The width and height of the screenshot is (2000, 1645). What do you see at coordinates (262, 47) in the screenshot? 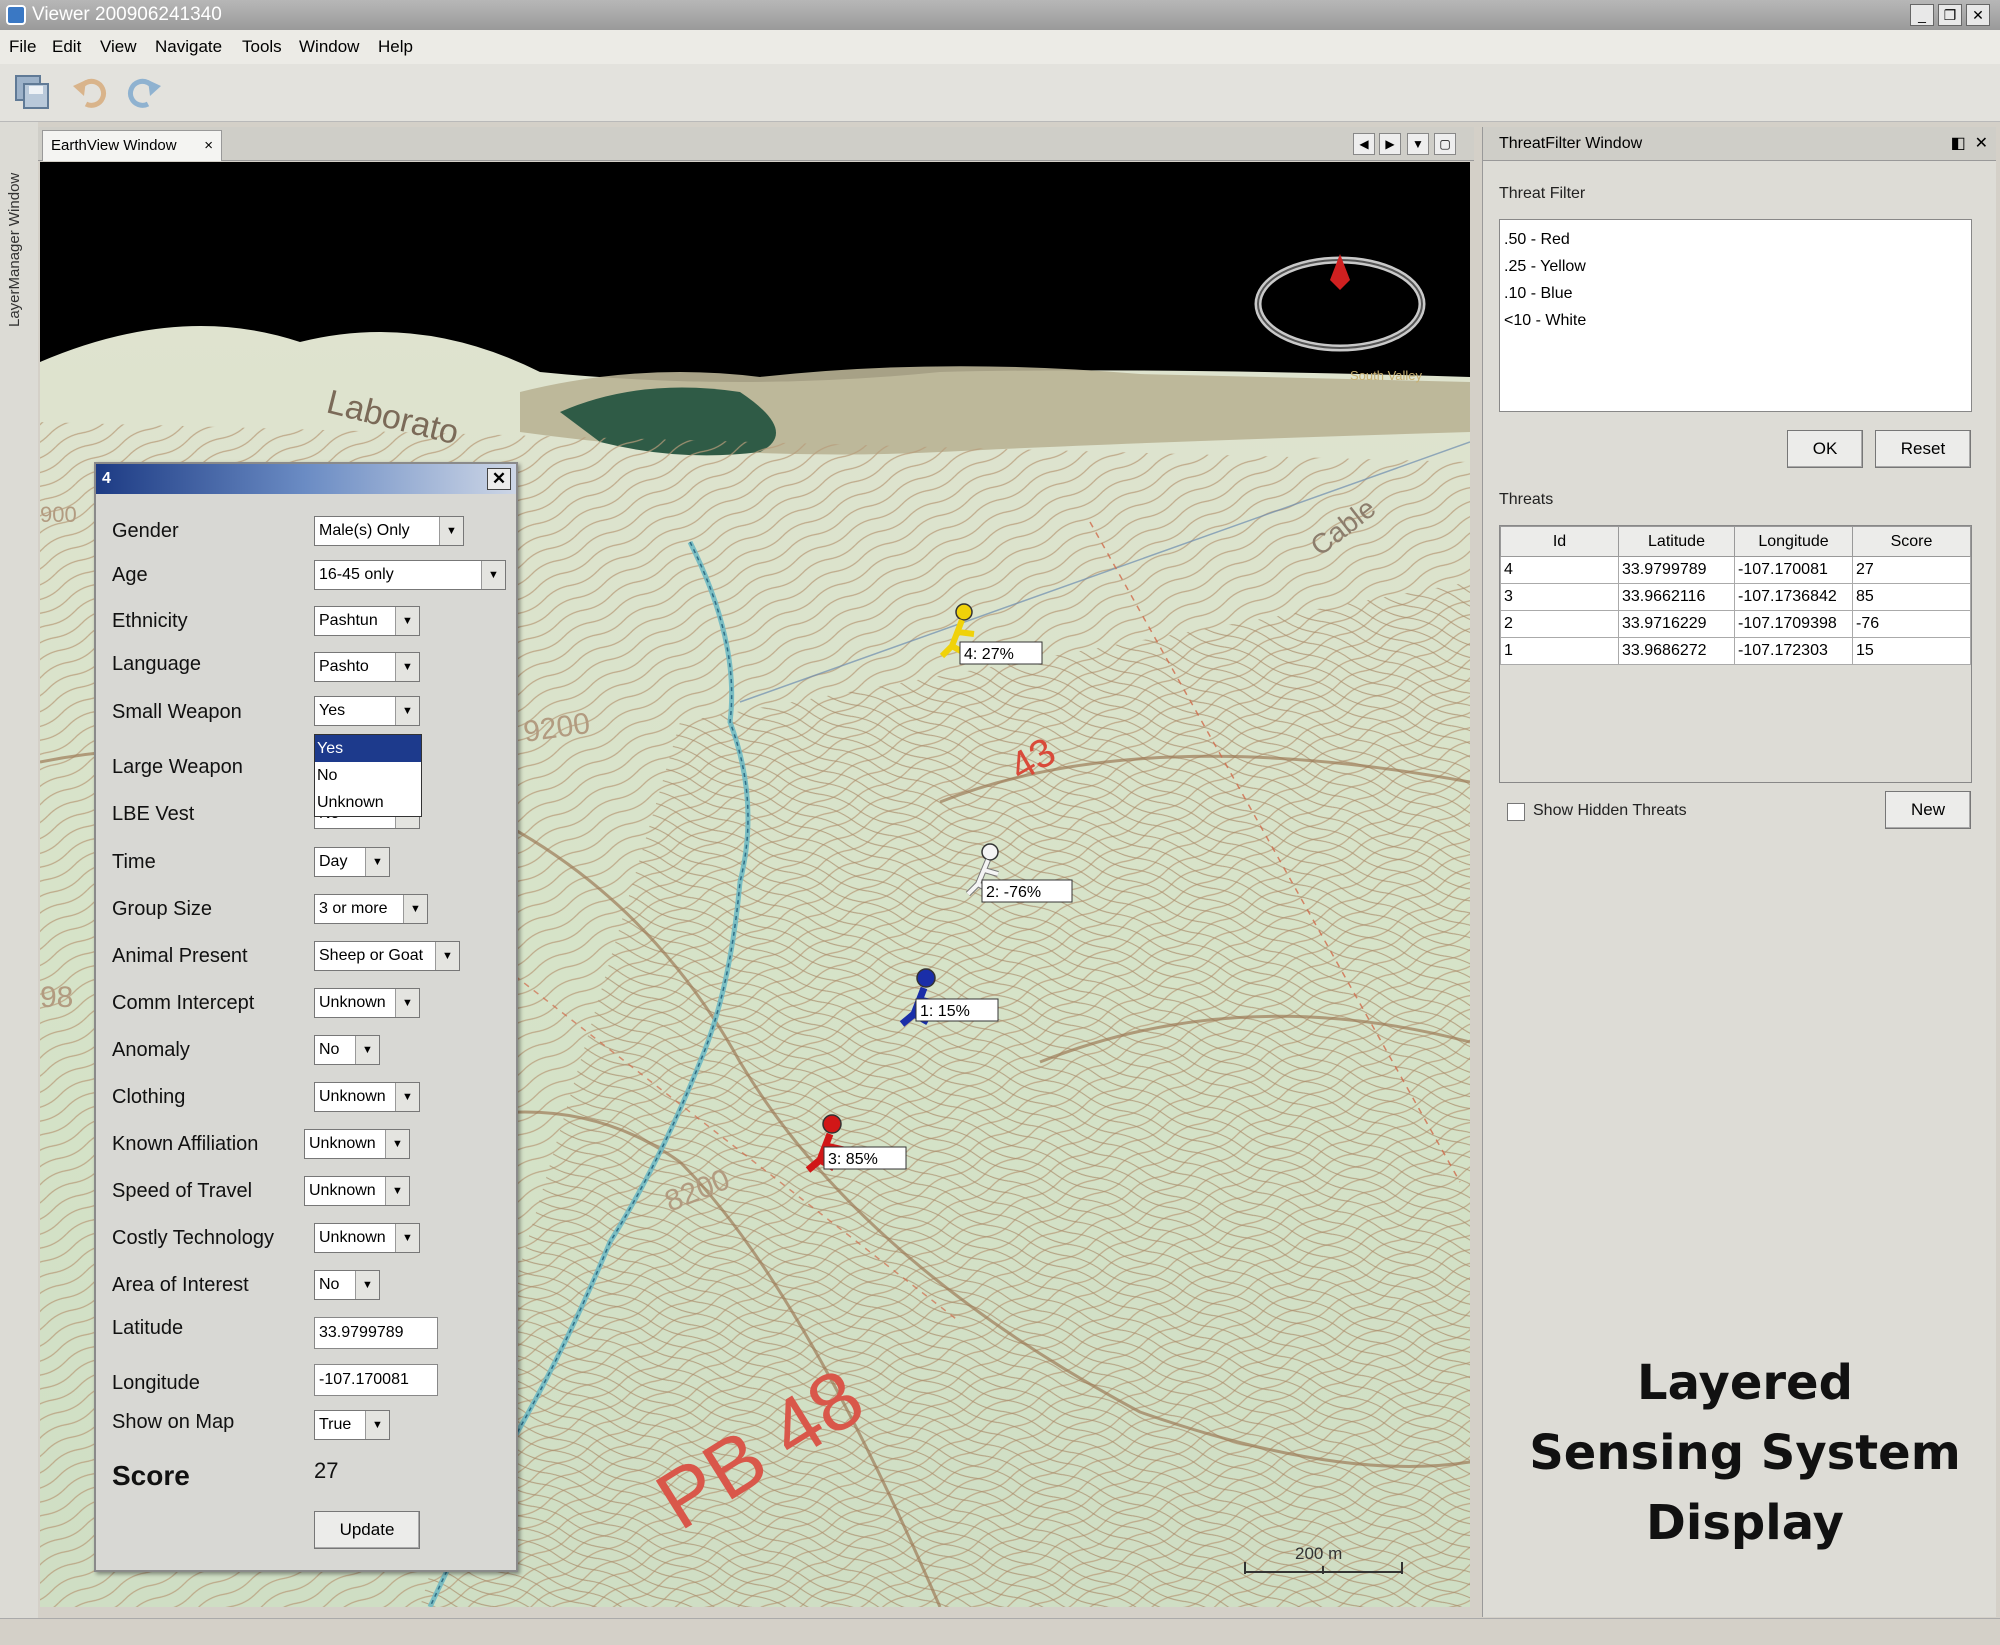
I see `menu-tools: Tools` at bounding box center [262, 47].